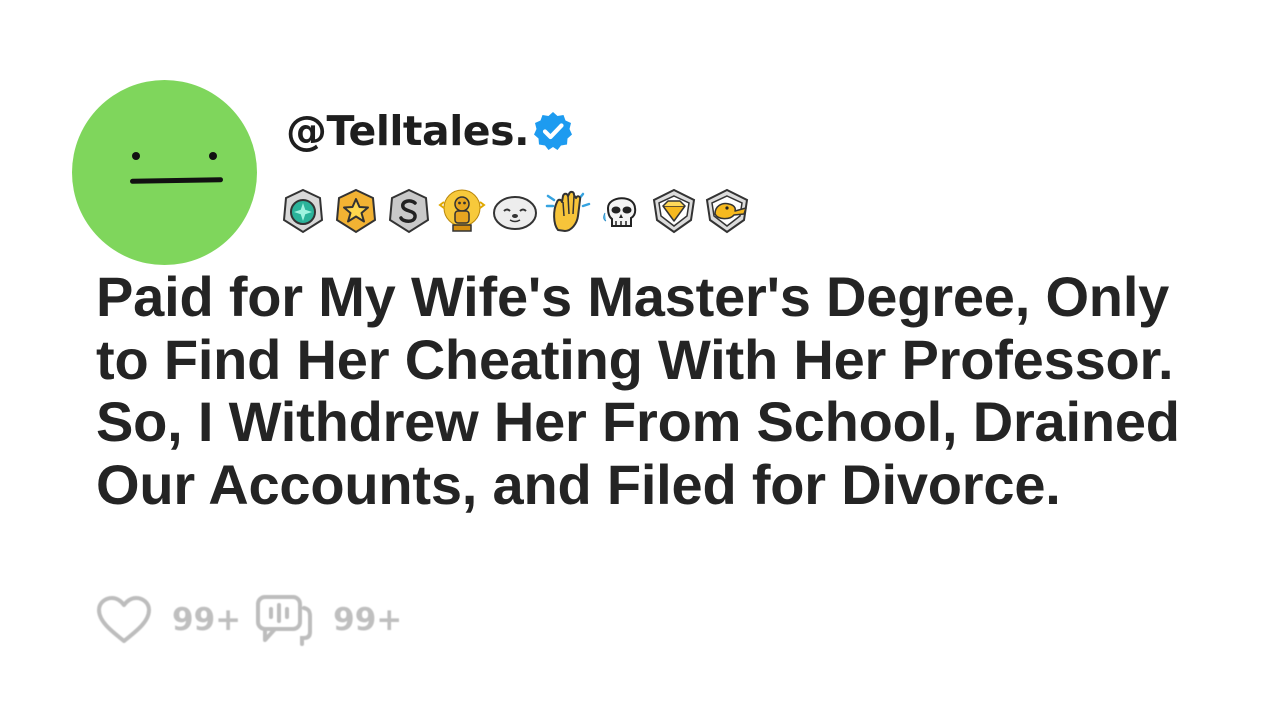 The height and width of the screenshot is (720, 1280). Describe the element at coordinates (553, 131) in the screenshot. I see `verified-badge-icon` at that location.